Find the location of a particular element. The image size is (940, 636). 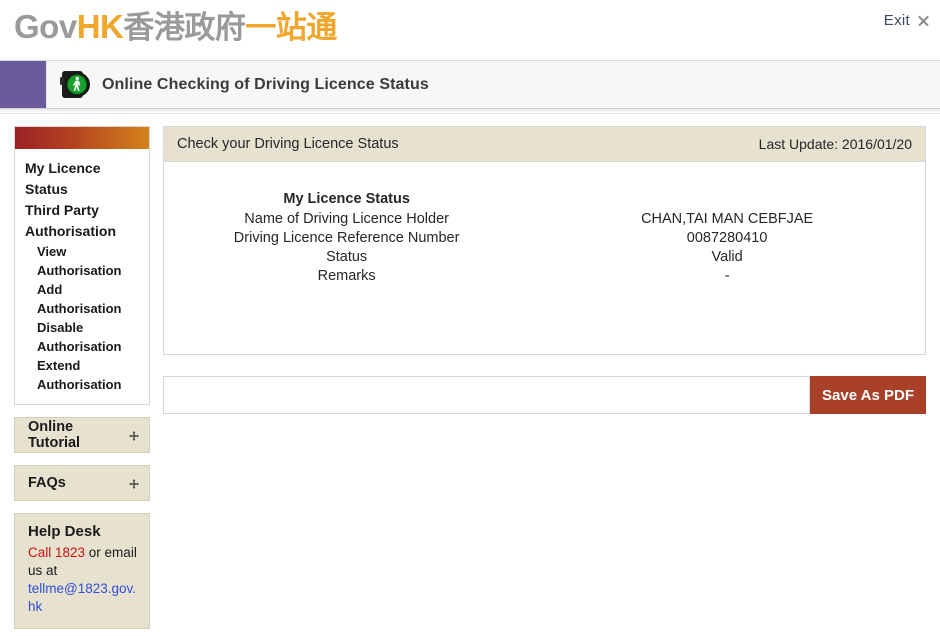

panel-header-title: Check your Driving Licence Status is located at coordinates (288, 144).